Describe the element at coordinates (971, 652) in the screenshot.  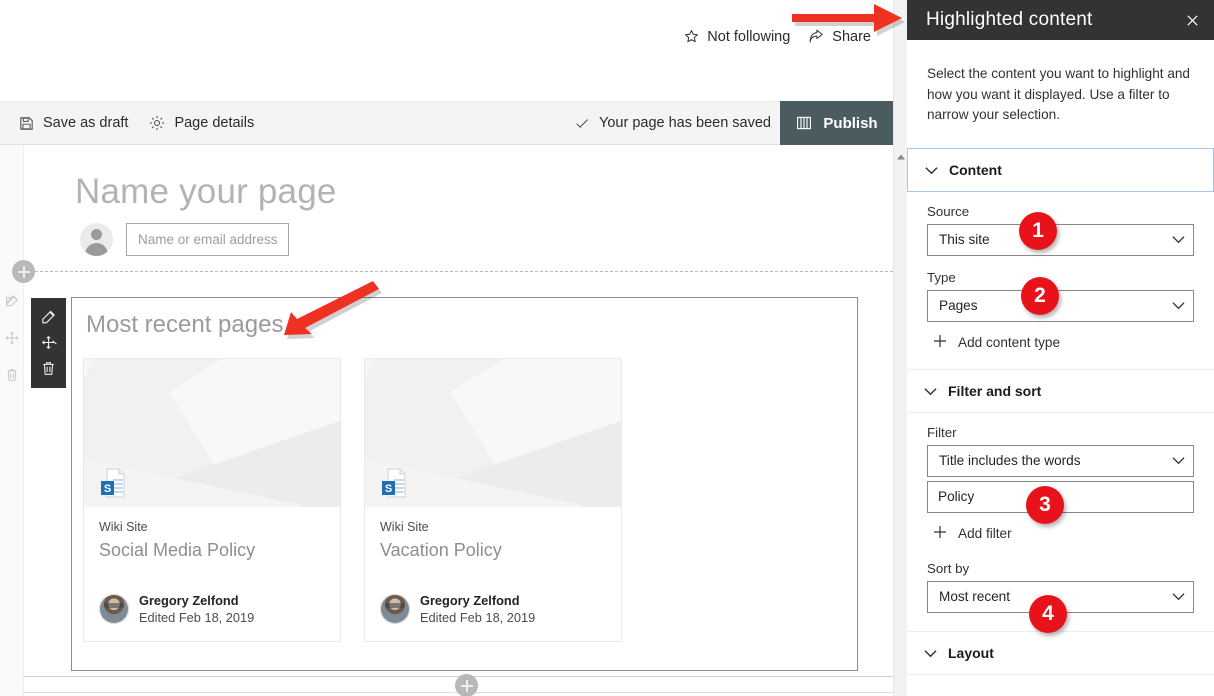
I see `section-header-layout-label: Layout` at that location.